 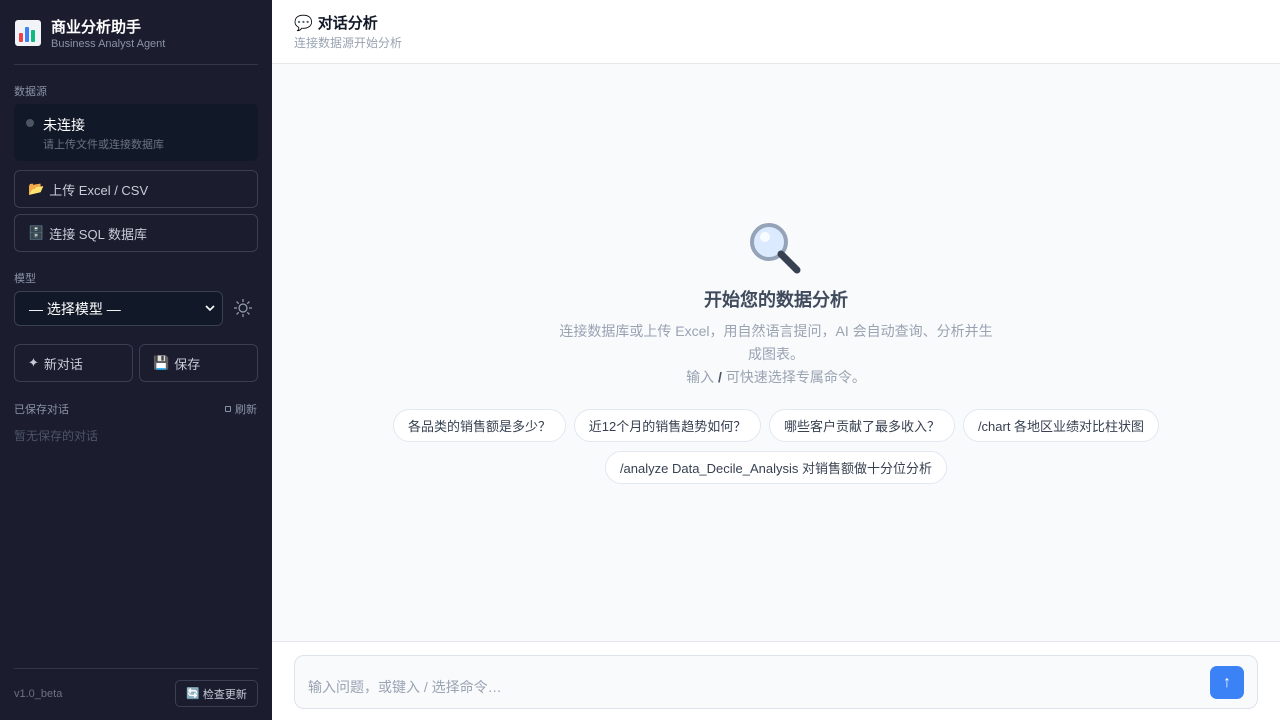 What do you see at coordinates (667, 425) in the screenshot?
I see `suggestion-chip: 近12个月的销售趋势如何？` at bounding box center [667, 425].